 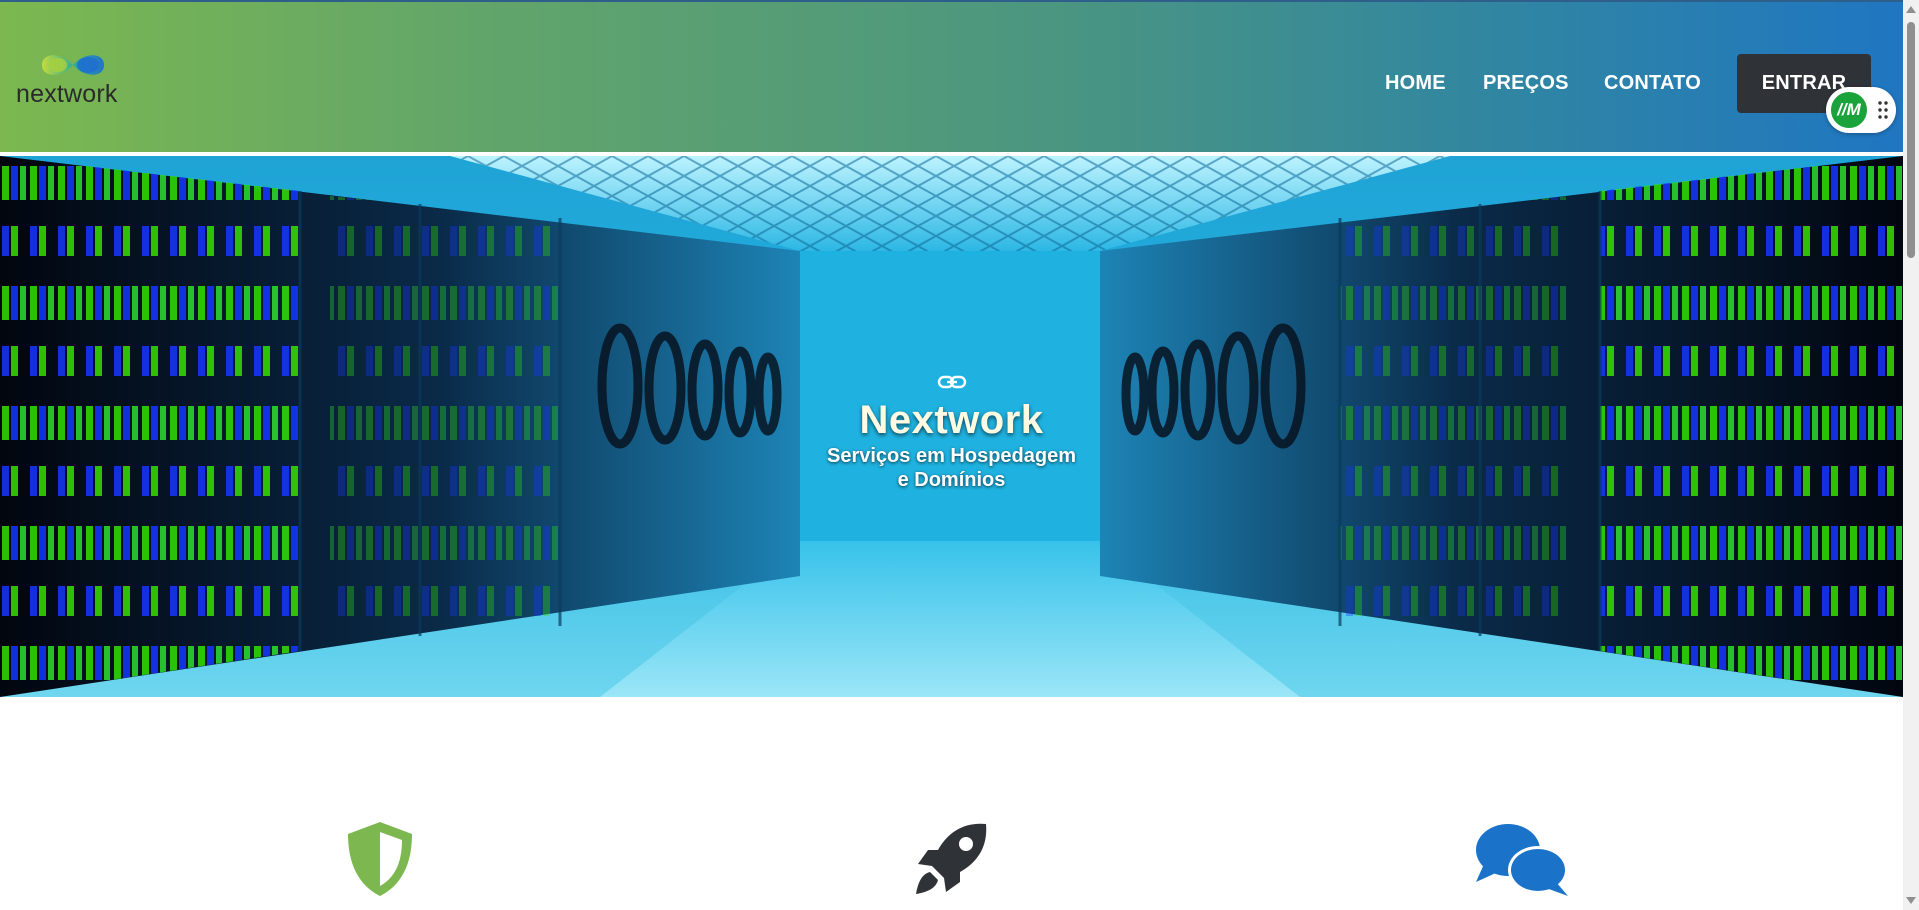 I want to click on browser-extension-widget: //M, so click(x=1861, y=110).